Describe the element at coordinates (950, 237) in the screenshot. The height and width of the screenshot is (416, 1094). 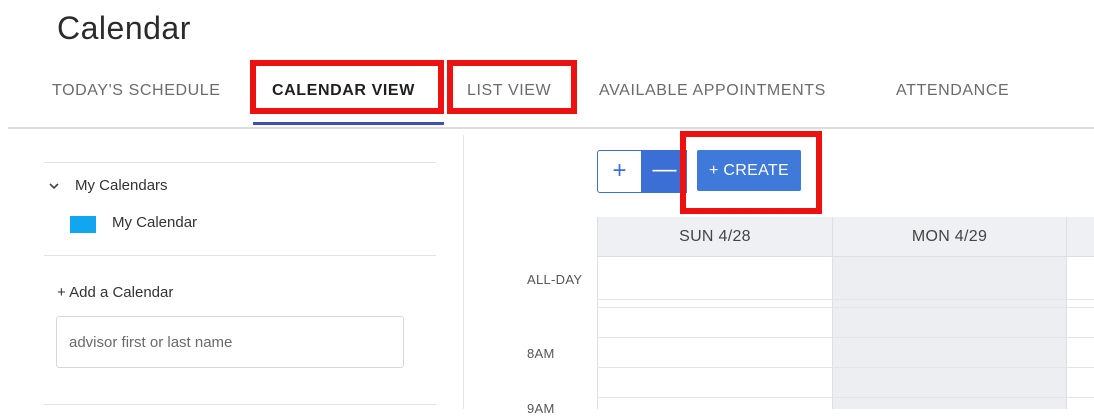
I see `column-header-mon: MON 4/29` at that location.